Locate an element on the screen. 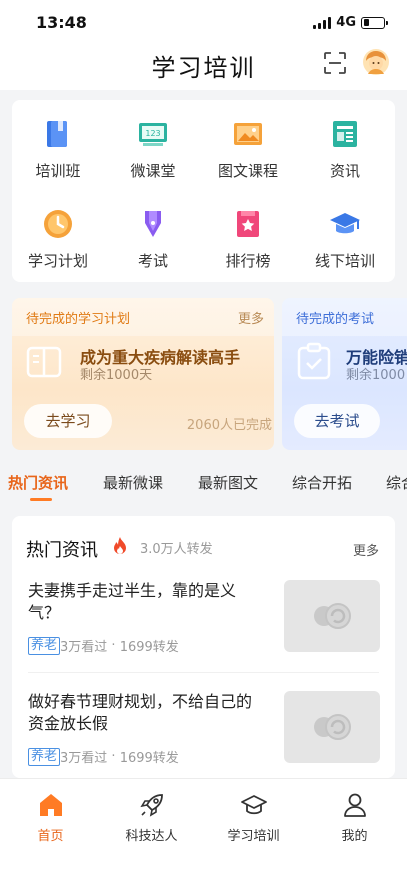 This screenshot has width=407, height=883. board-icon: 123 is located at coordinates (153, 134).